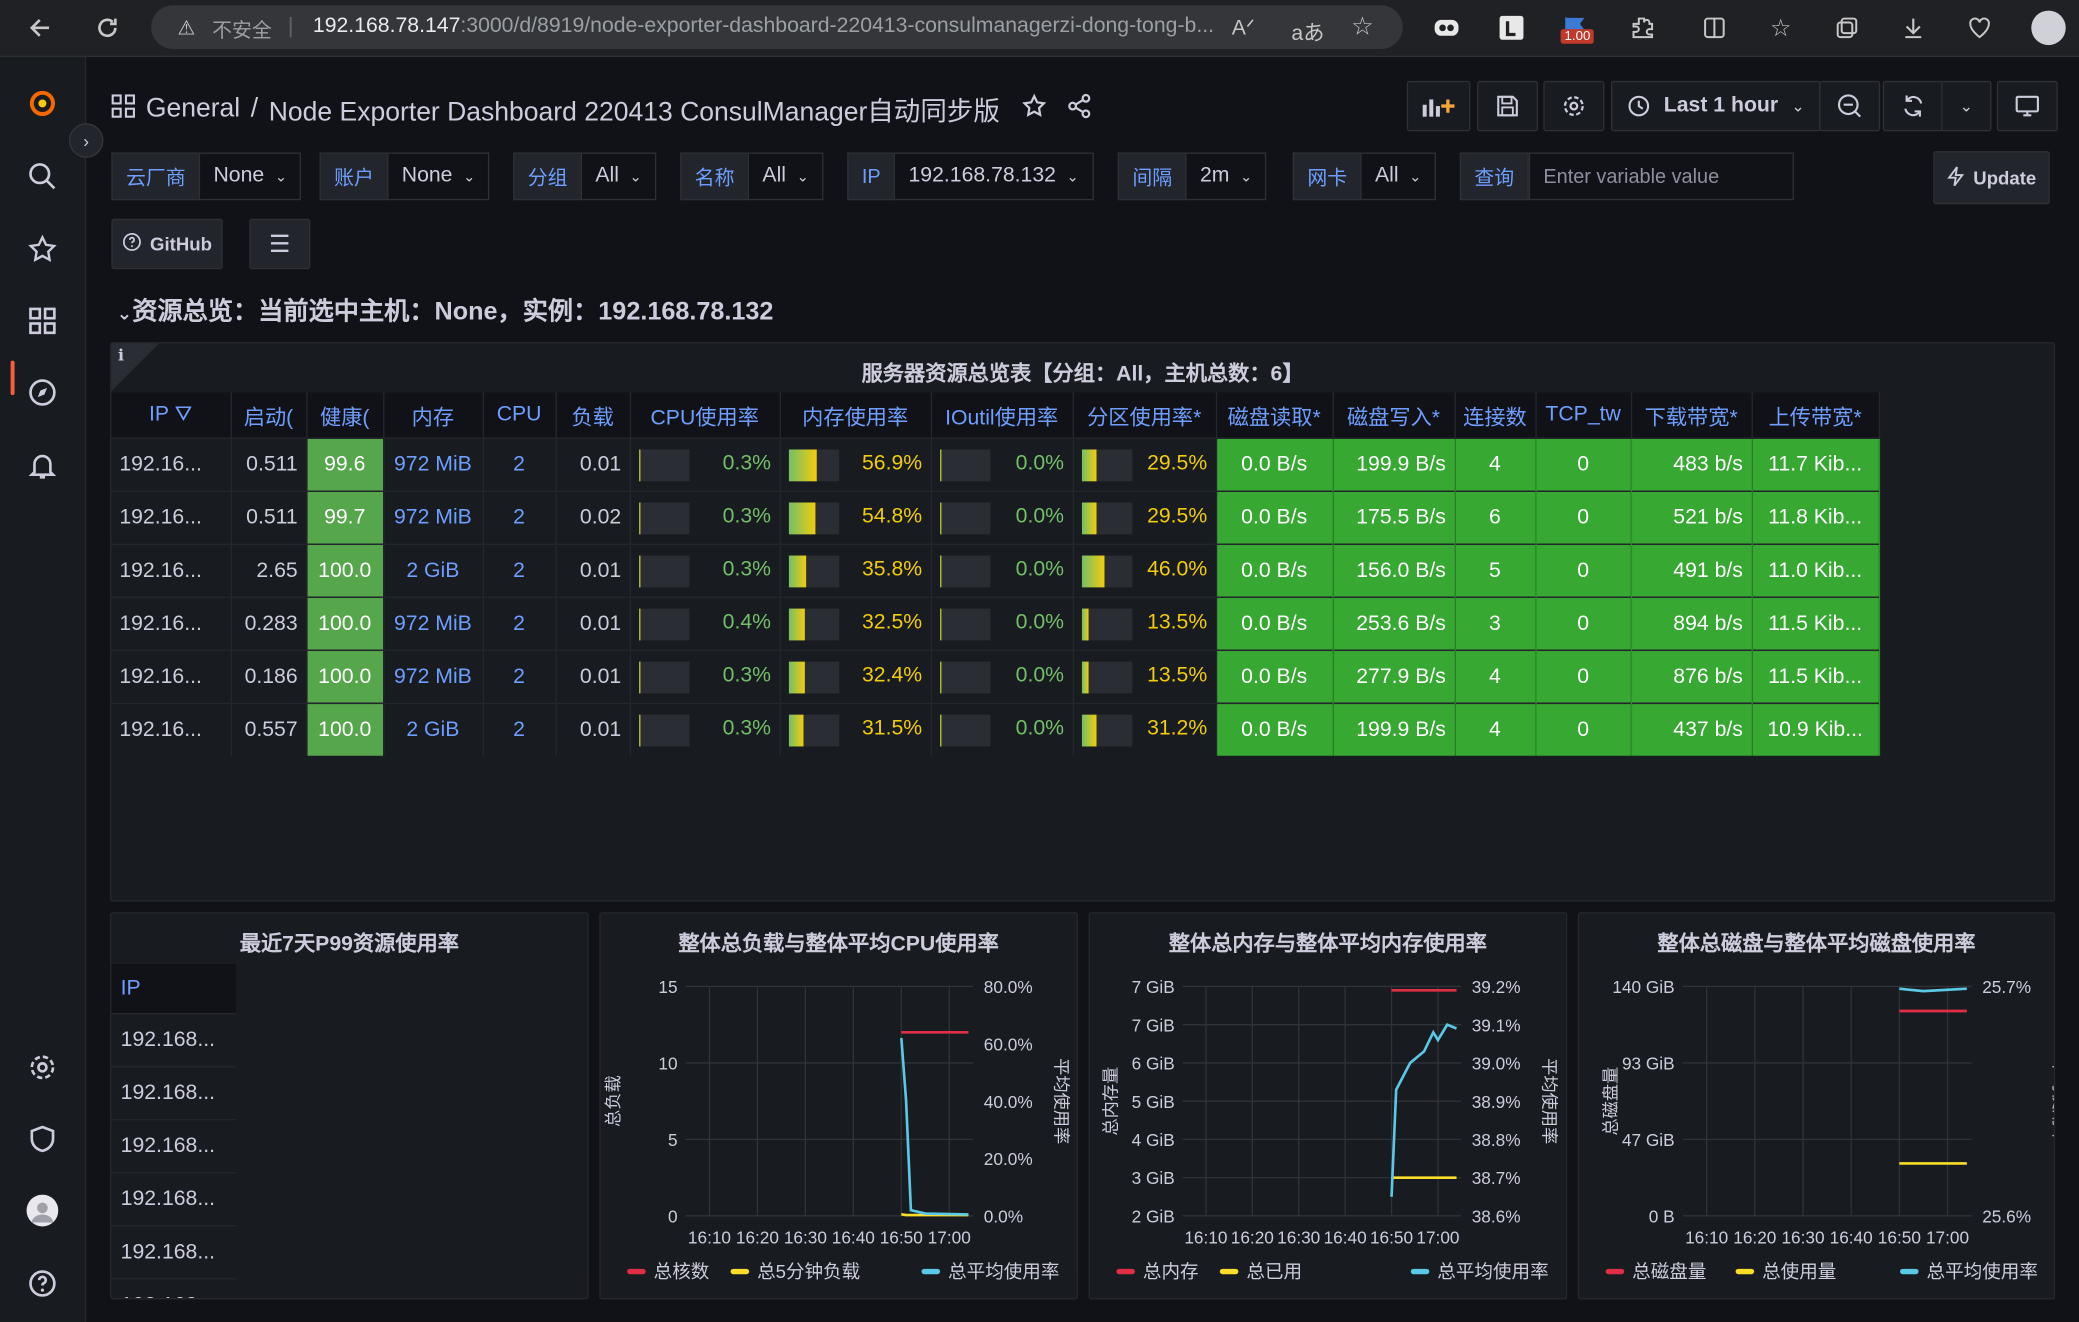 This screenshot has height=1322, width=2079. I want to click on explore-icon, so click(42, 392).